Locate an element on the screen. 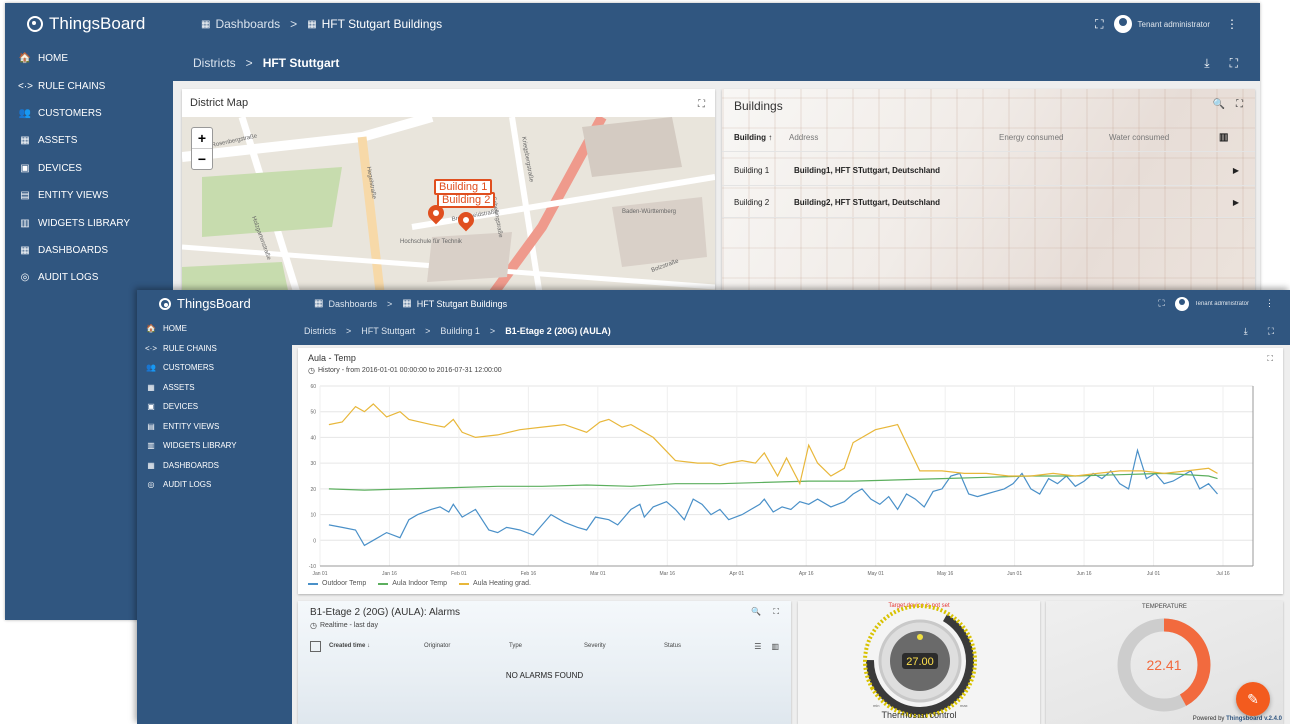 The width and height of the screenshot is (1290, 724). map-label-building-1: Building 1 is located at coordinates (463, 187).